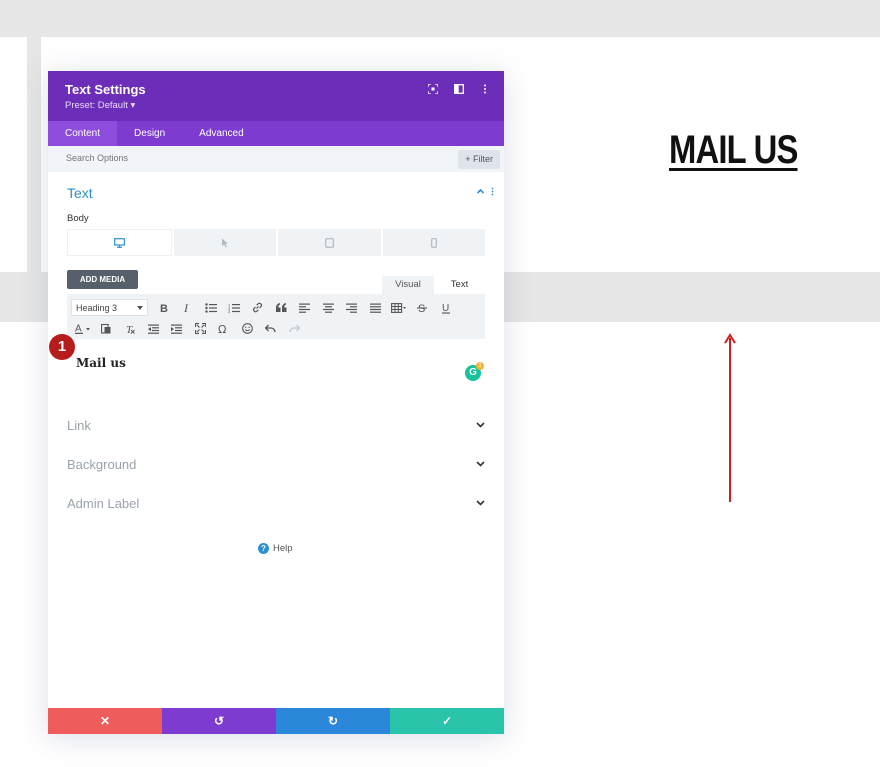 This screenshot has width=880, height=767. What do you see at coordinates (201, 328) in the screenshot?
I see `fullscreen-icon` at bounding box center [201, 328].